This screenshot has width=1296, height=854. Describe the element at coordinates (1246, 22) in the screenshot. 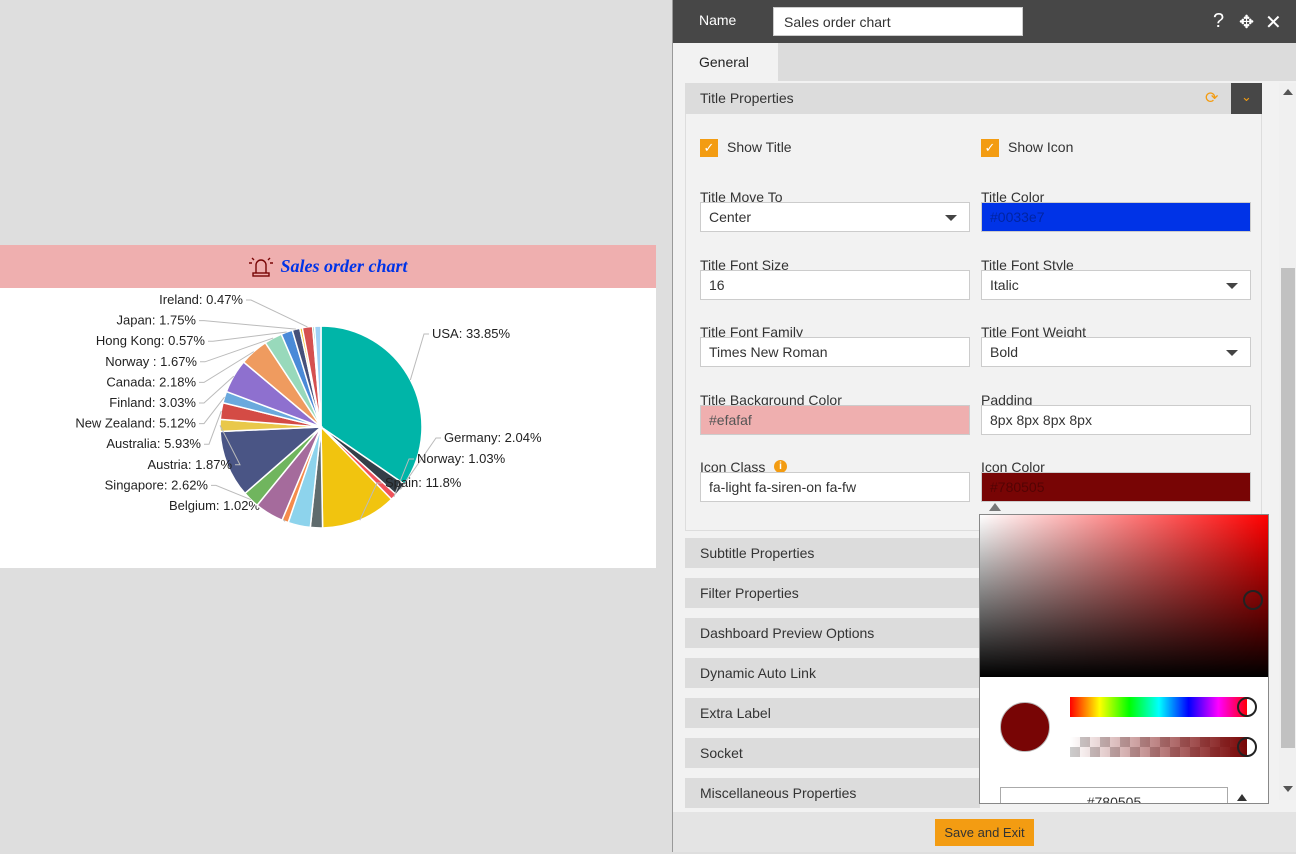

I see `move-icon: ✥` at that location.